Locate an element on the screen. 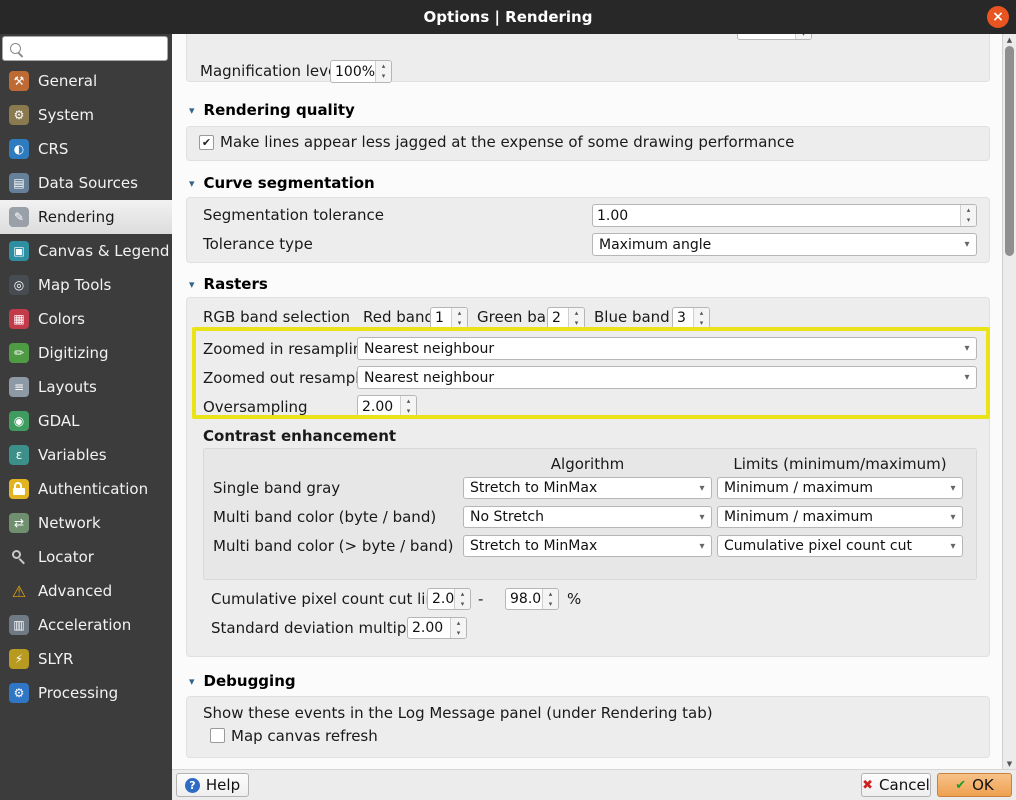 The height and width of the screenshot is (800, 1016). section-rasters: ▾ Rasters is located at coordinates (228, 284).